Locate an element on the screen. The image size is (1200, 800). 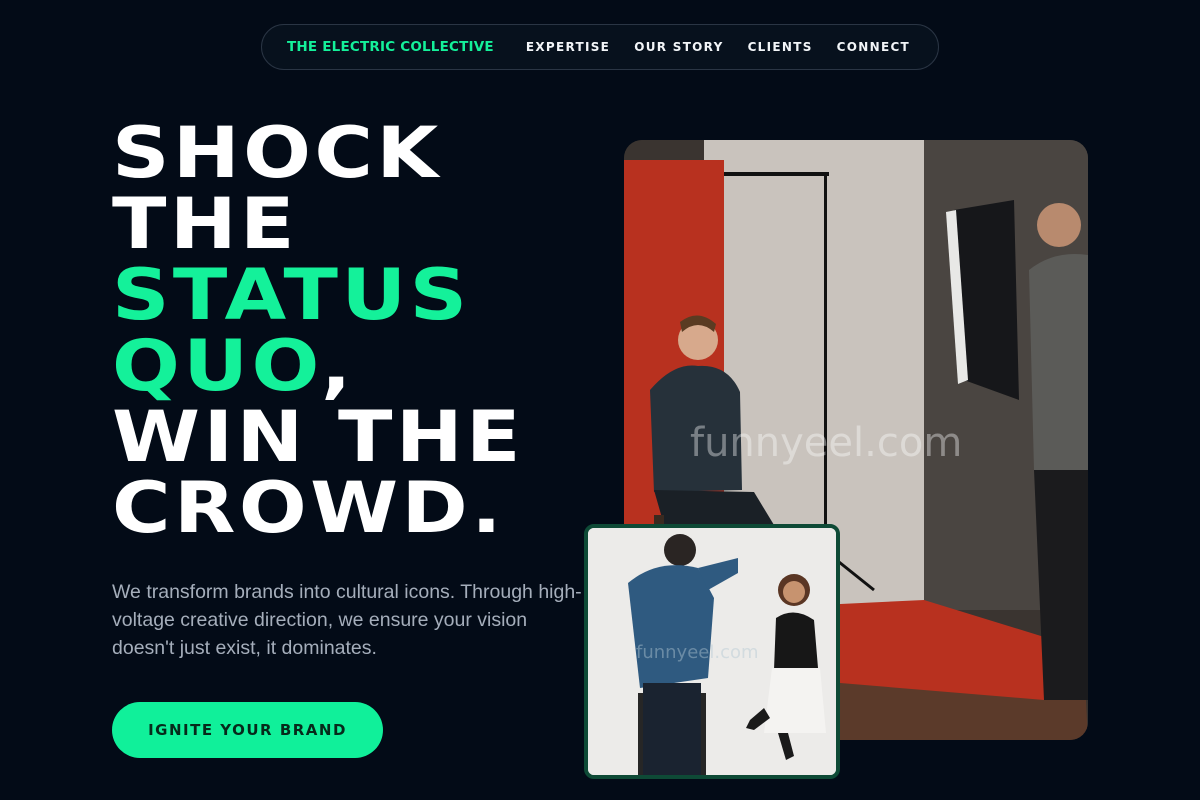
headline-line-1: SHOCK is located at coordinates (277, 153).